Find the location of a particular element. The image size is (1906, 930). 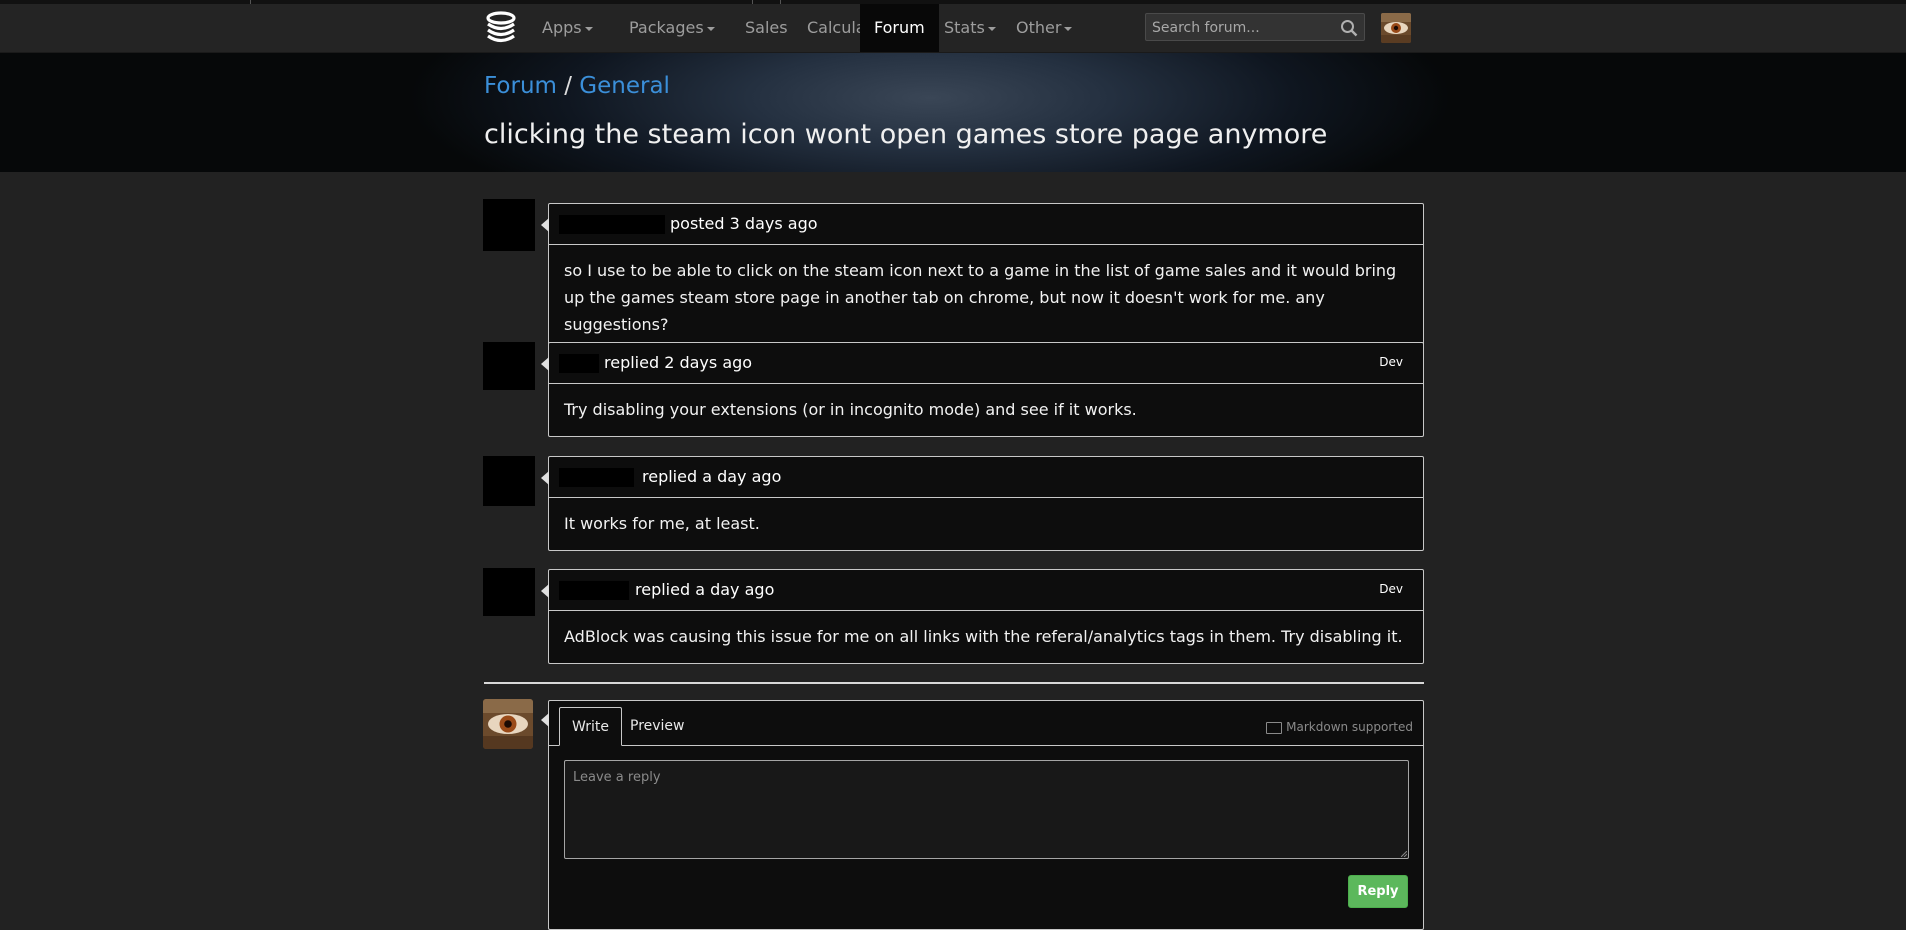

nav-forum: Forum is located at coordinates (899, 28).